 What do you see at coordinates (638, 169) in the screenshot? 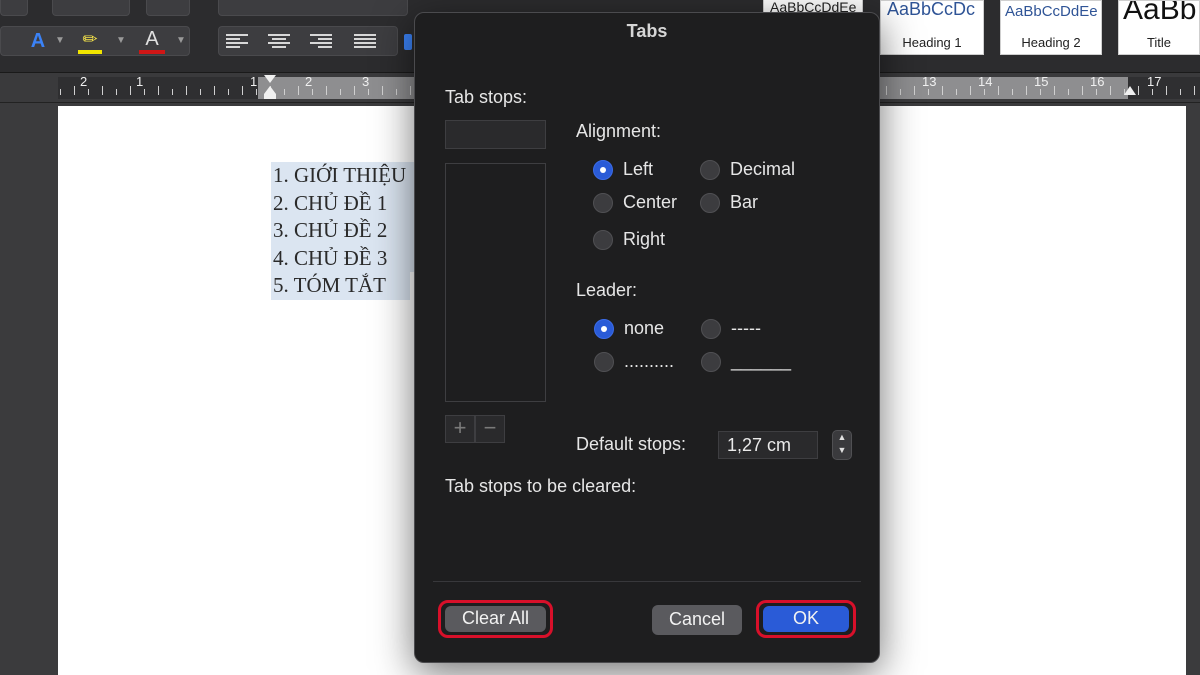
I see `radio-label: Left` at bounding box center [638, 169].